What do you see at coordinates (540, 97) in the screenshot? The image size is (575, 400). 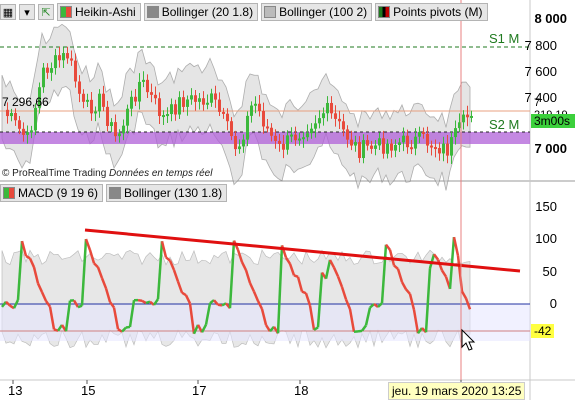 I see `price-axis-tick: 7 400` at bounding box center [540, 97].